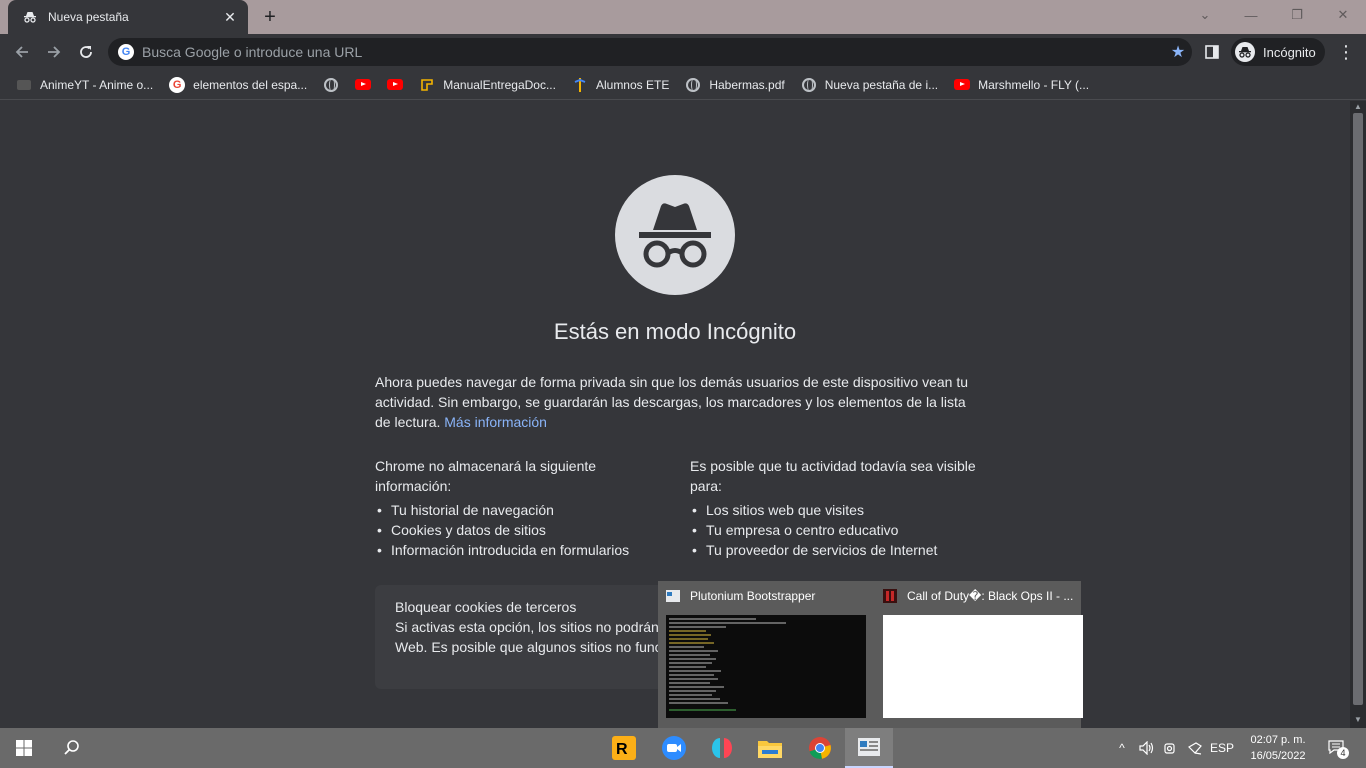 The height and width of the screenshot is (768, 1366). I want to click on game-app-icon, so click(890, 596).